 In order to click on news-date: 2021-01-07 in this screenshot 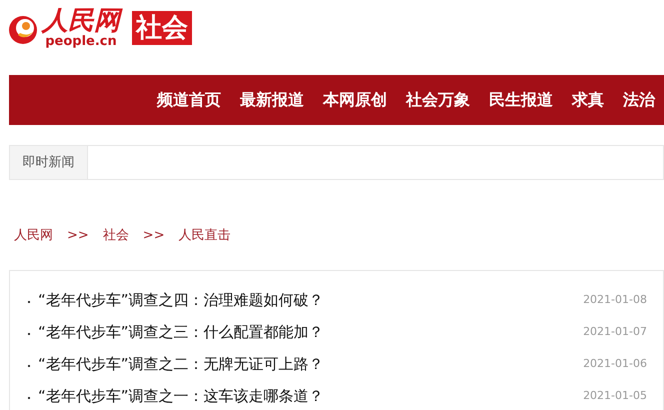, I will do `click(615, 332)`.